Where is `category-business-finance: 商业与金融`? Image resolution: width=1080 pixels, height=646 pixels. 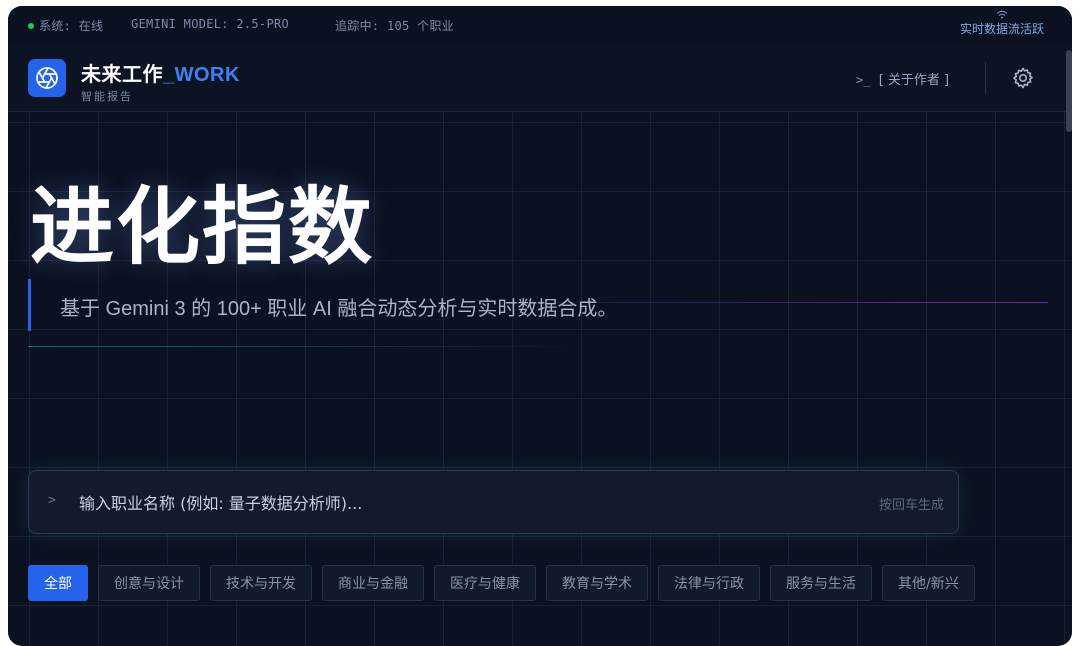
category-business-finance: 商业与金融 is located at coordinates (373, 583).